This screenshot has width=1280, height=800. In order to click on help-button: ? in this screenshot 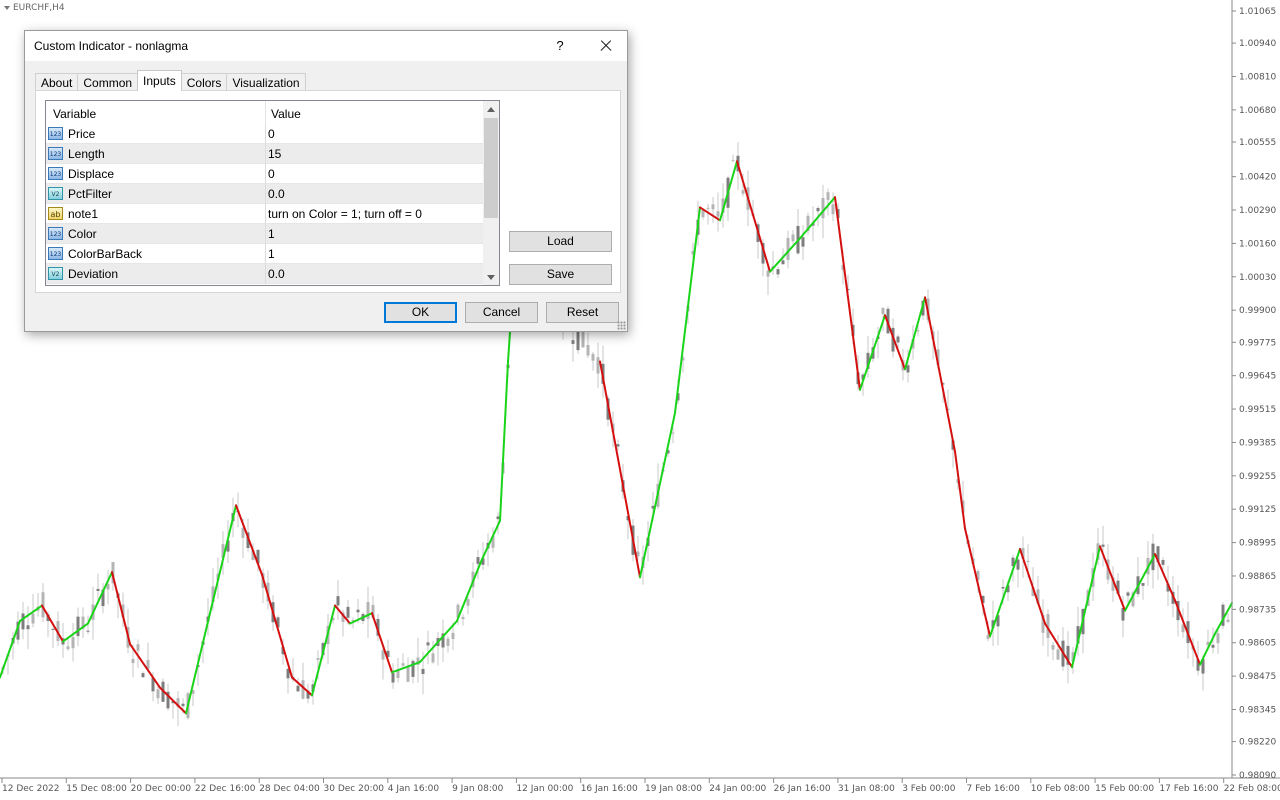, I will do `click(560, 46)`.